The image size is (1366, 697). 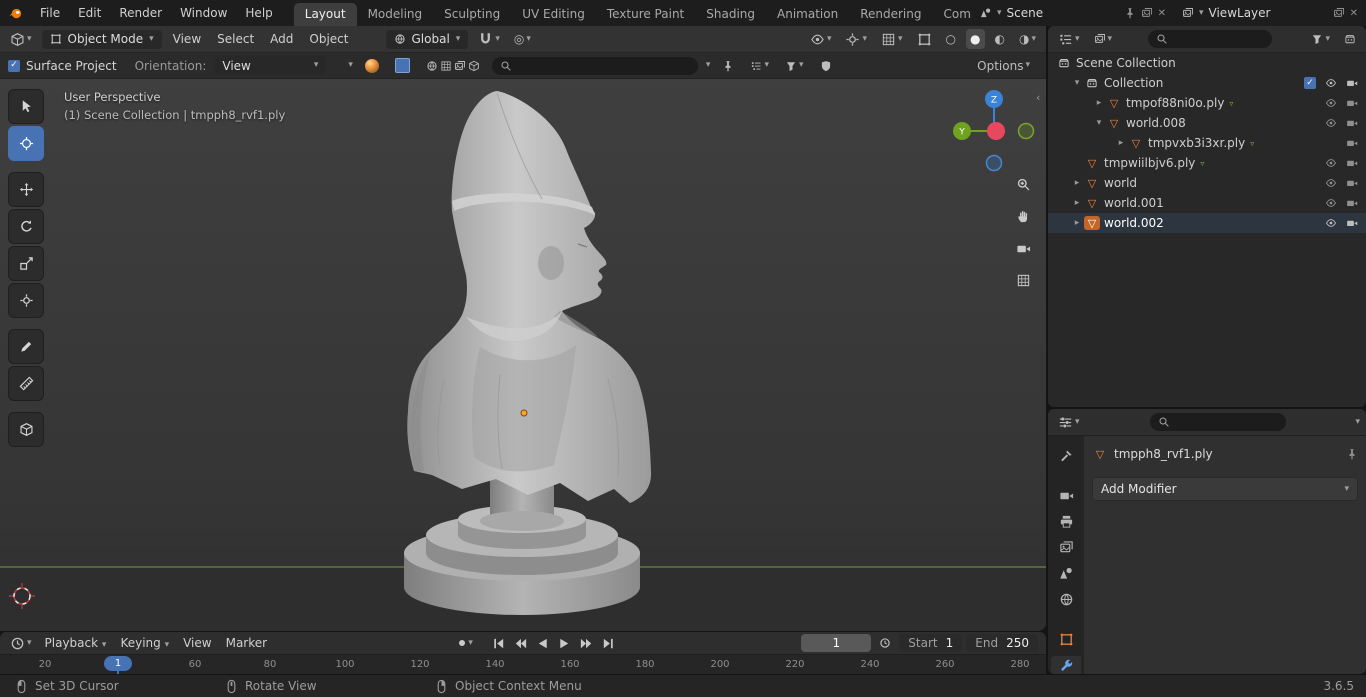 What do you see at coordinates (1023, 280) in the screenshot?
I see `ortho-grid-icon` at bounding box center [1023, 280].